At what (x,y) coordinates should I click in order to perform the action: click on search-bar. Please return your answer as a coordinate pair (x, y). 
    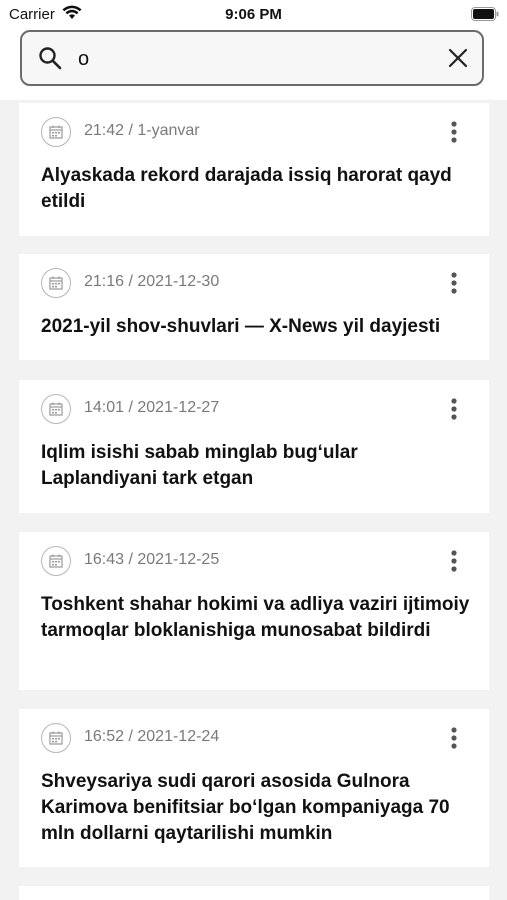
    Looking at the image, I should click on (253, 64).